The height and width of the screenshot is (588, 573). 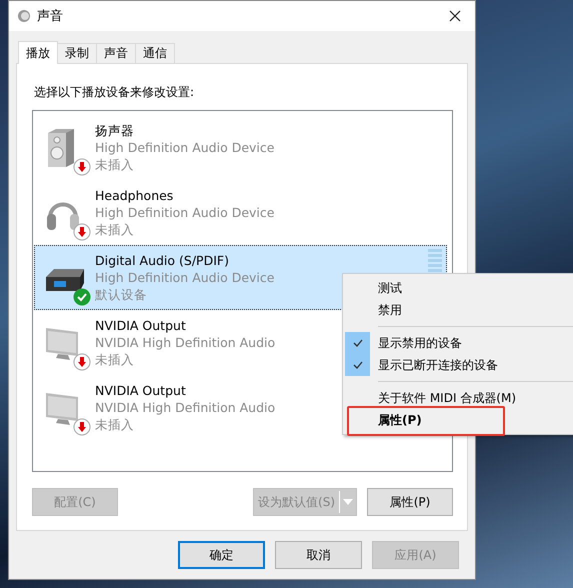 I want to click on menu-item-label: 测试, so click(x=390, y=288).